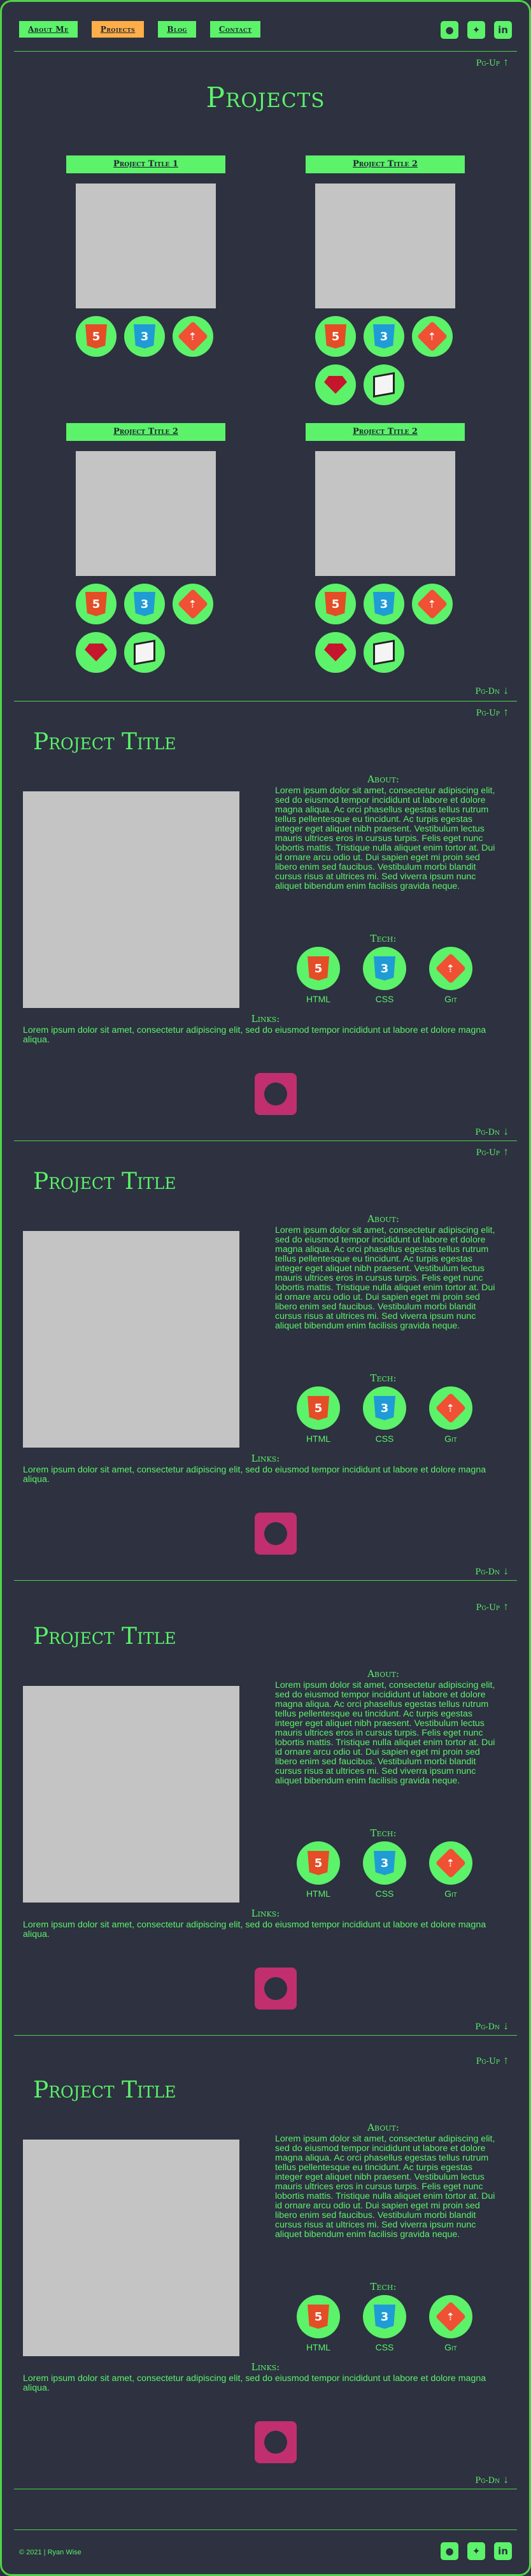 The image size is (531, 2576). What do you see at coordinates (49, 30) in the screenshot?
I see `nav-about: About Me` at bounding box center [49, 30].